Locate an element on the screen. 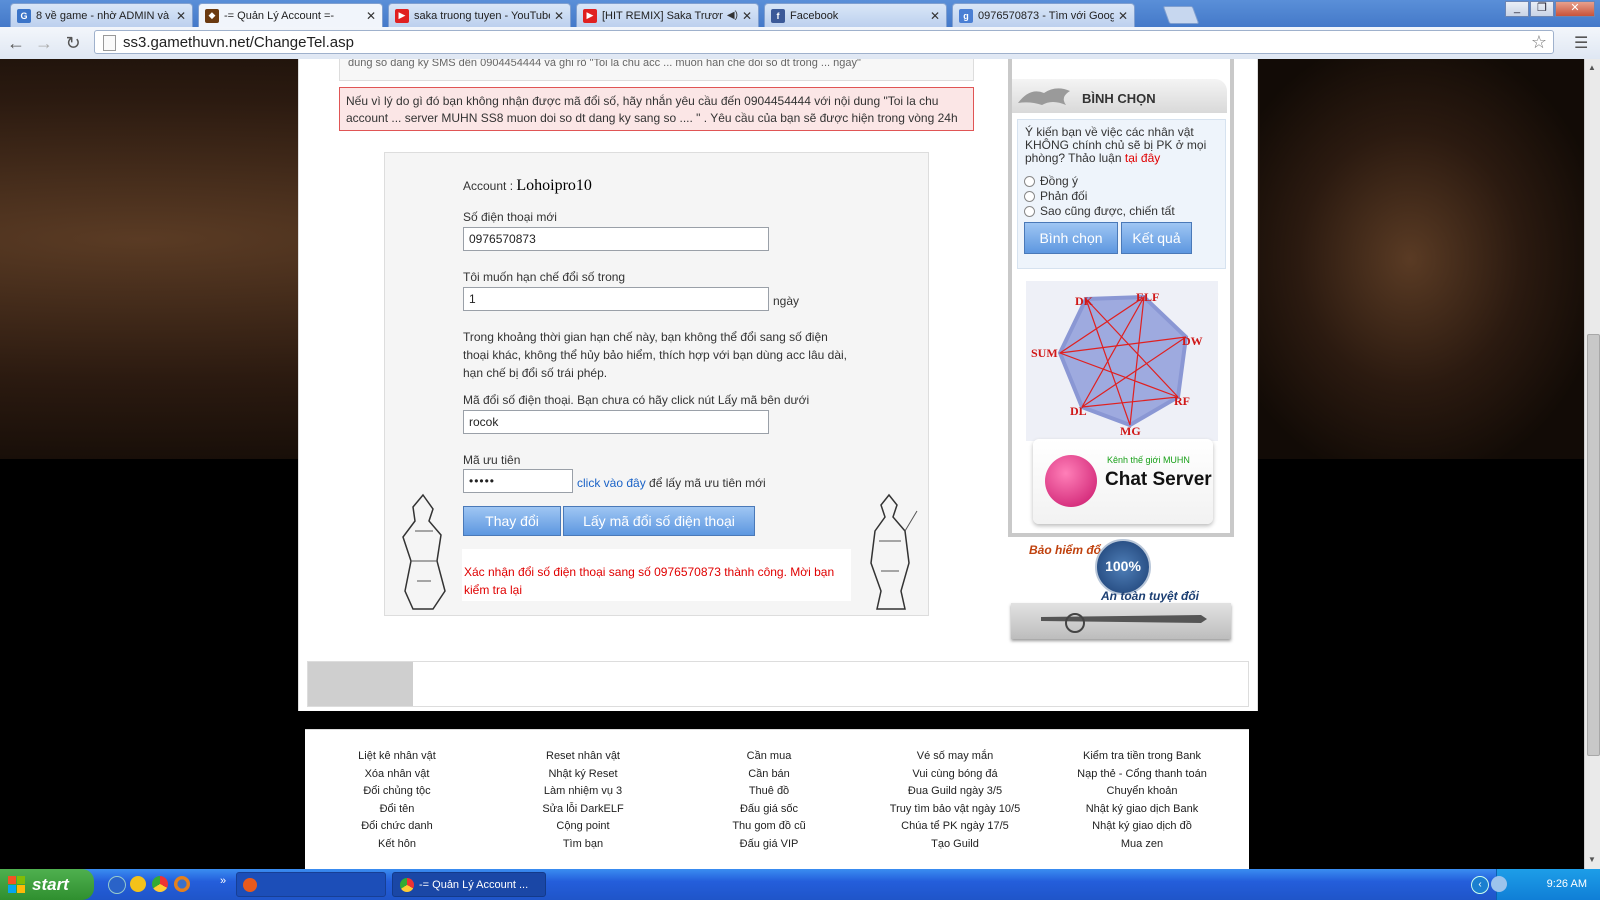 The width and height of the screenshot is (1600, 900). youtube-icon: ▶ is located at coordinates (590, 15).